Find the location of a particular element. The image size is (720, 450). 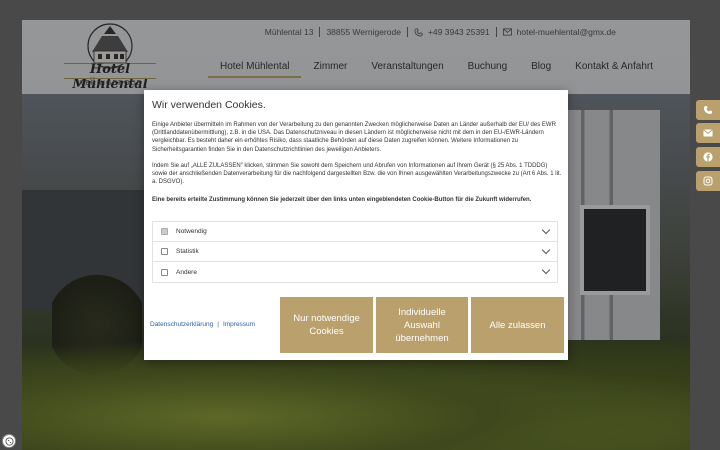

email-icon is located at coordinates (708, 133).